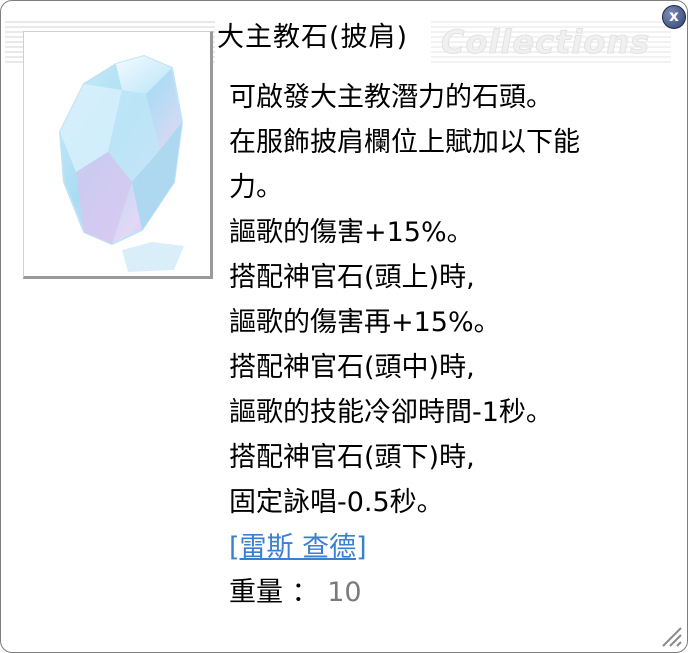  Describe the element at coordinates (545, 42) in the screenshot. I see `collections-watermark: Collections` at that location.